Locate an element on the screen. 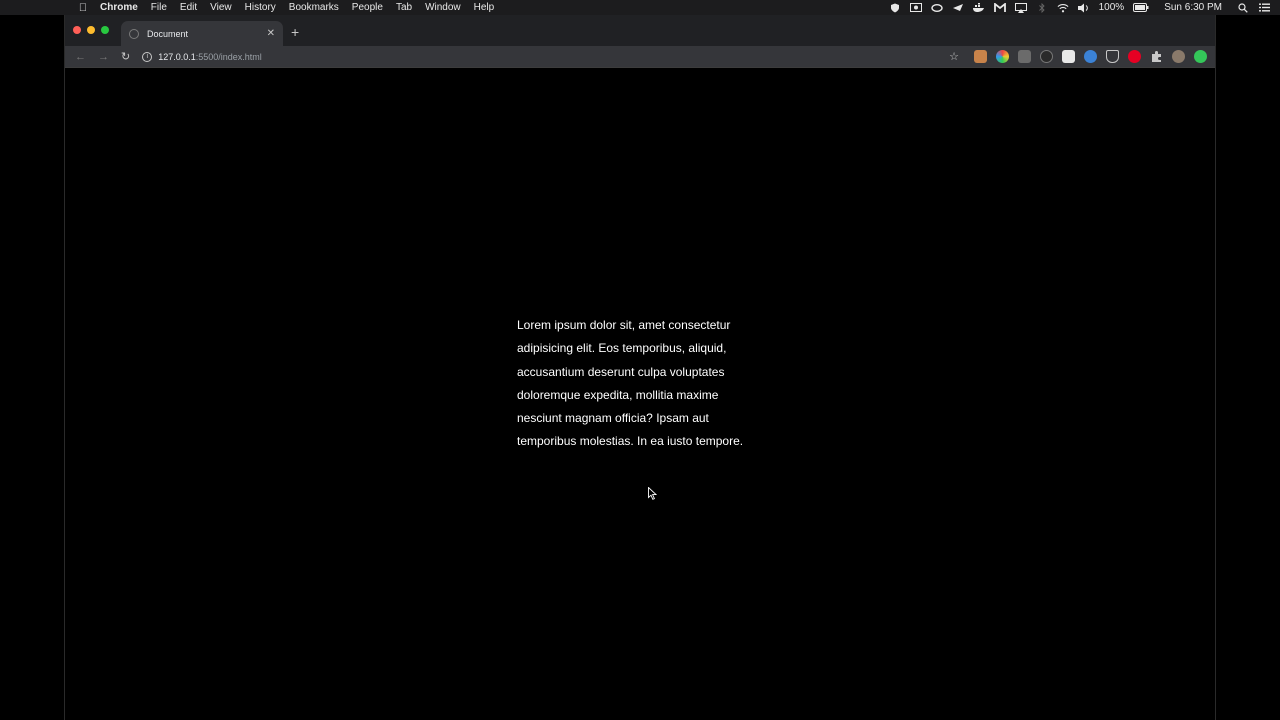 Image resolution: width=1280 pixels, height=720 pixels. globe-icon is located at coordinates (134, 33).